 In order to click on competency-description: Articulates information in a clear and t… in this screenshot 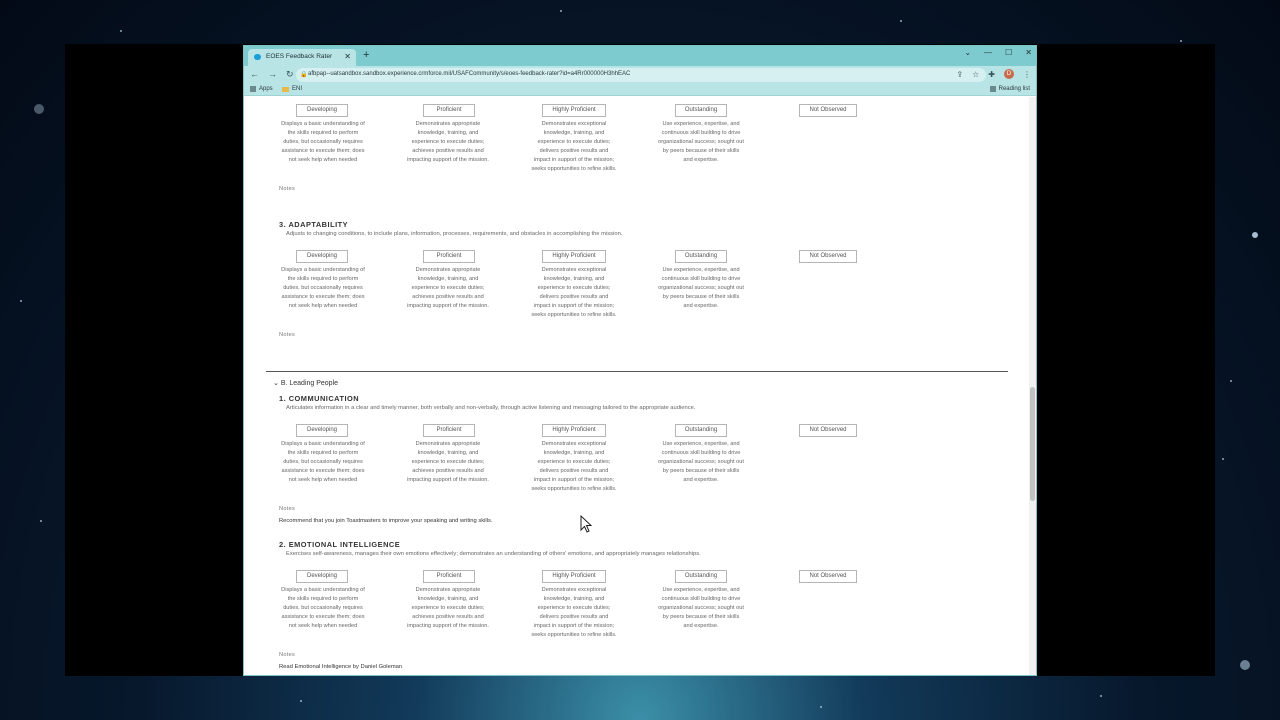, I will do `click(491, 408)`.